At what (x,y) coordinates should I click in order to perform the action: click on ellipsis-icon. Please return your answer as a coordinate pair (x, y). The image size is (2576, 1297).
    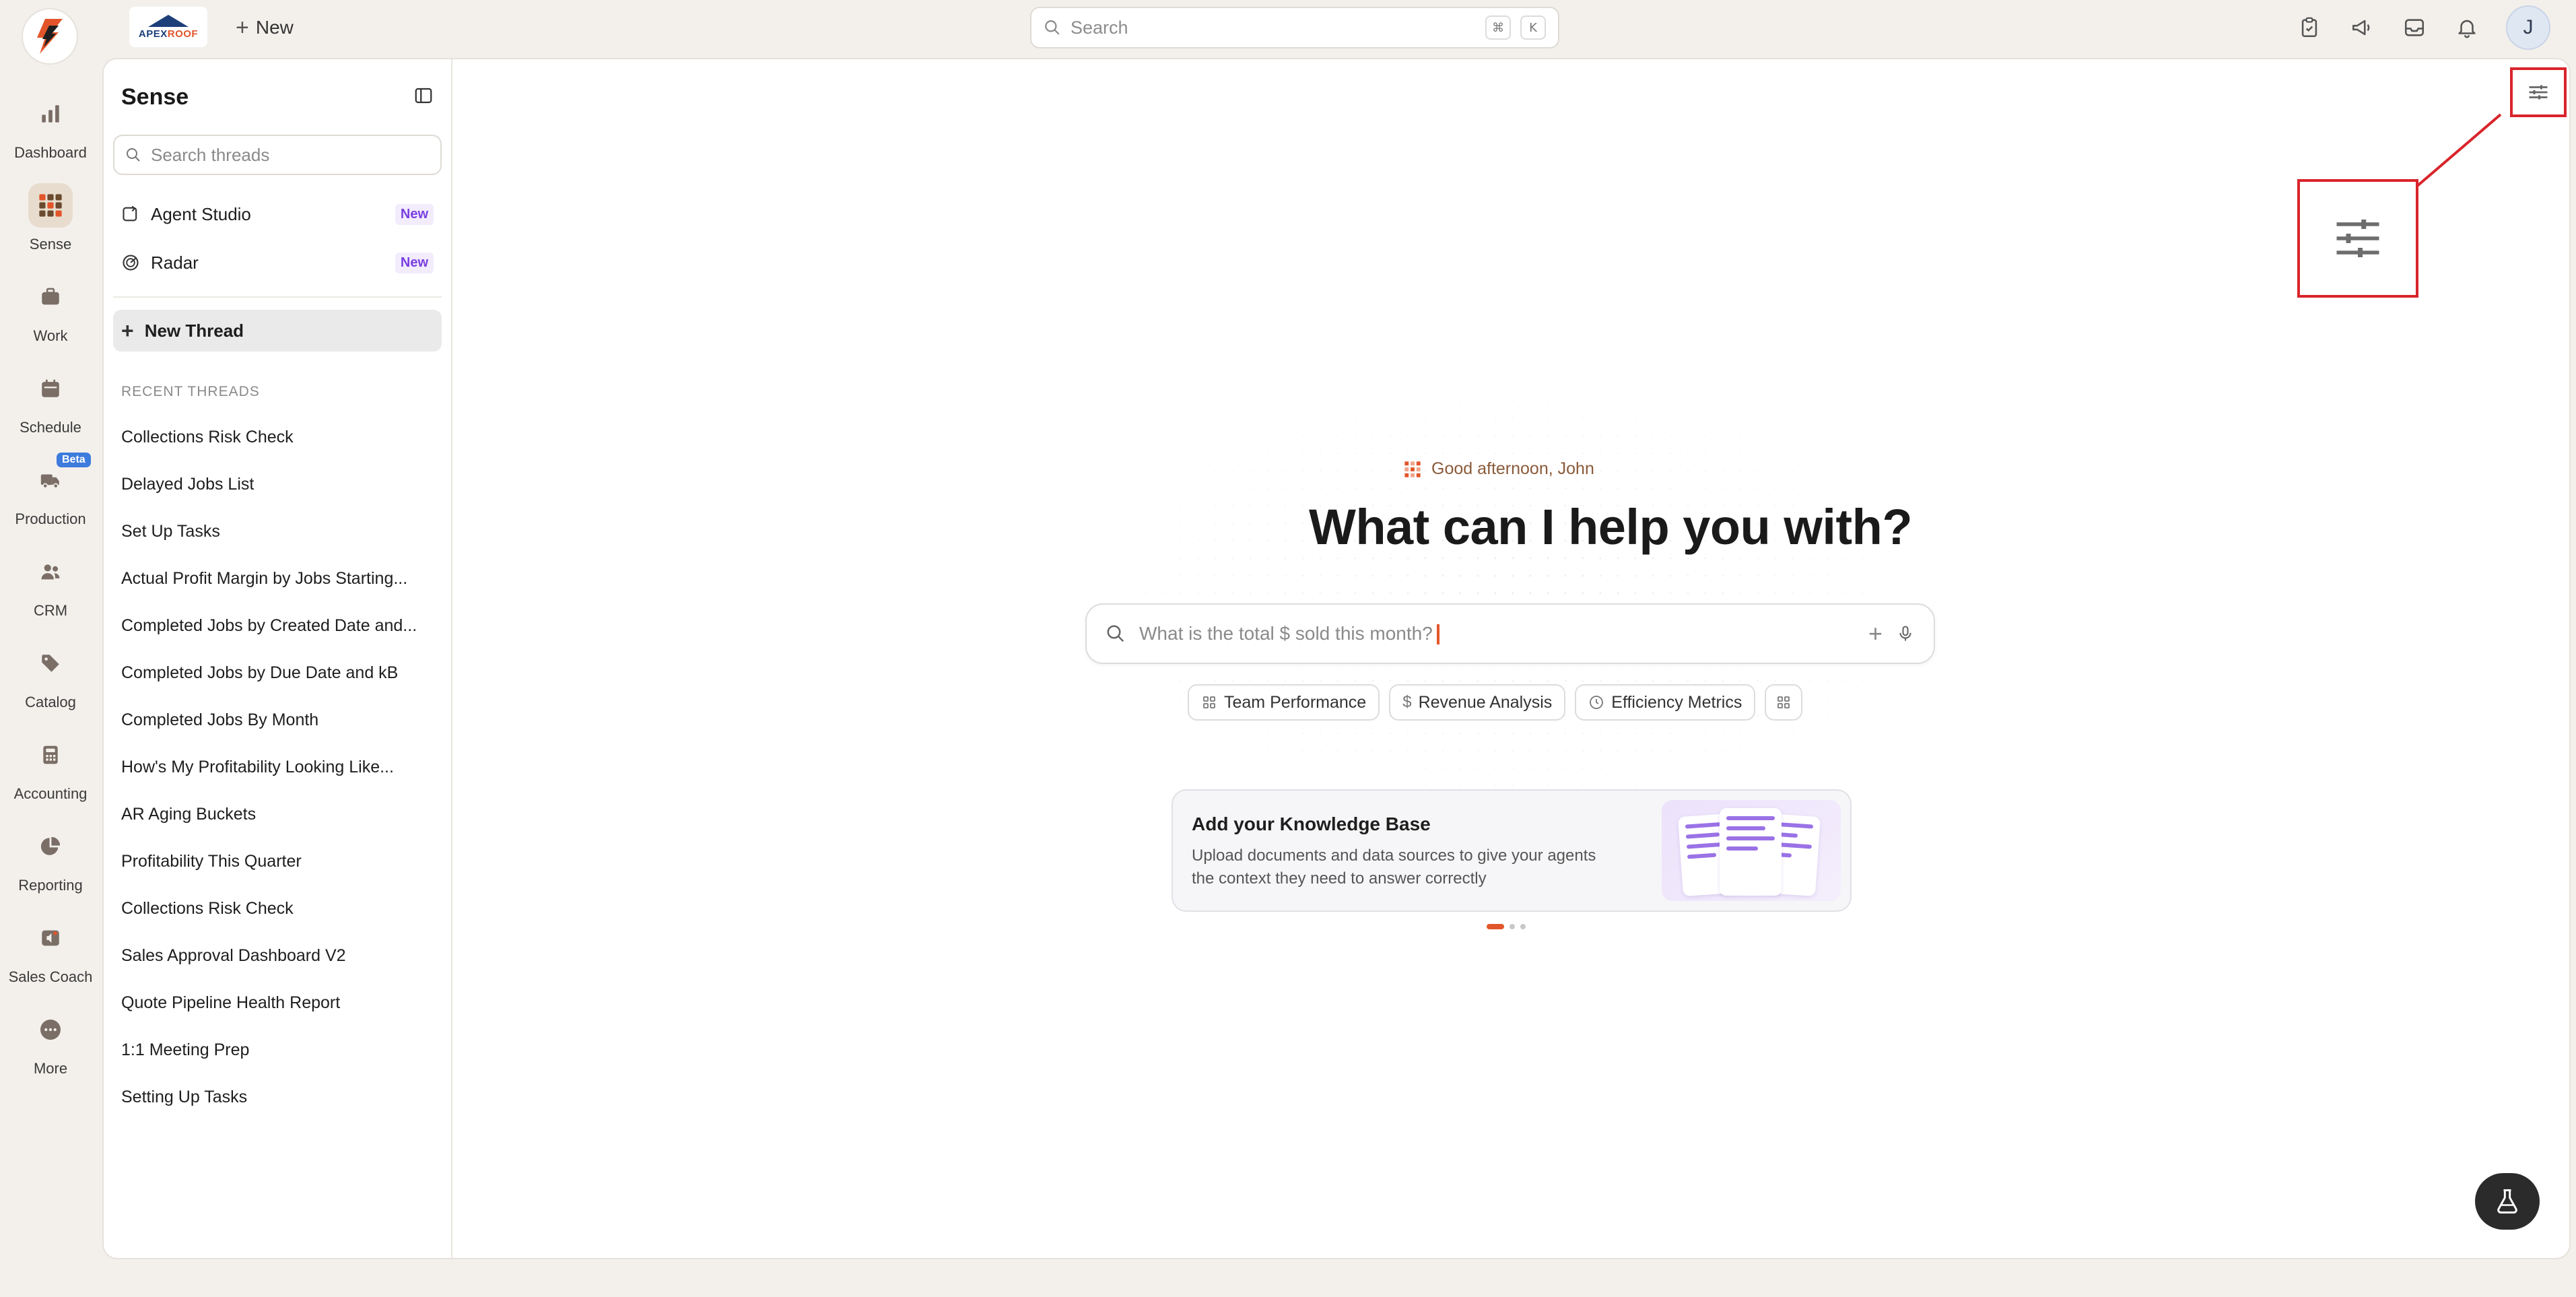
    Looking at the image, I should click on (50, 1029).